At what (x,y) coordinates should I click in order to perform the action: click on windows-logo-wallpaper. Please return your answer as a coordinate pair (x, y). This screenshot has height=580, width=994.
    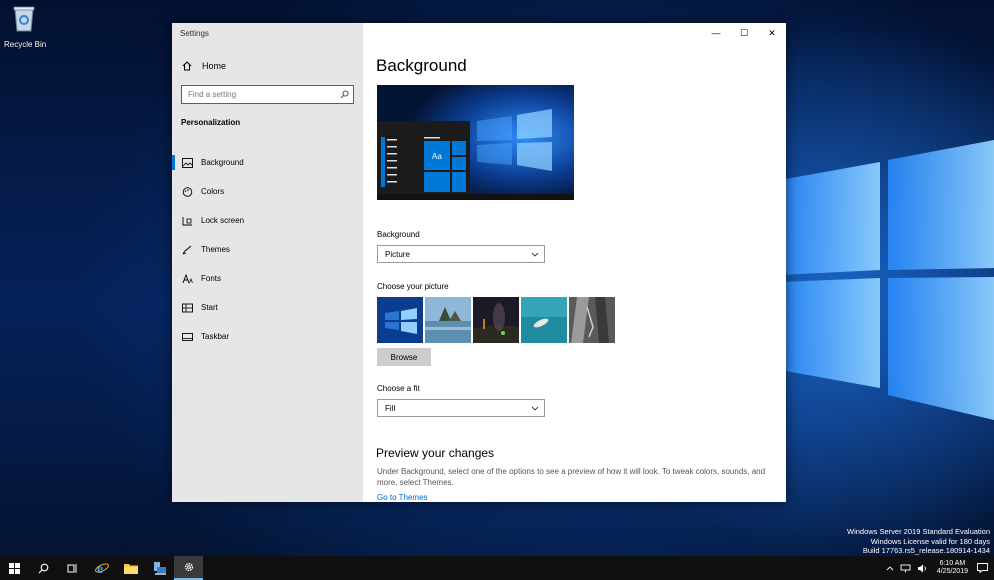
    Looking at the image, I should click on (887, 280).